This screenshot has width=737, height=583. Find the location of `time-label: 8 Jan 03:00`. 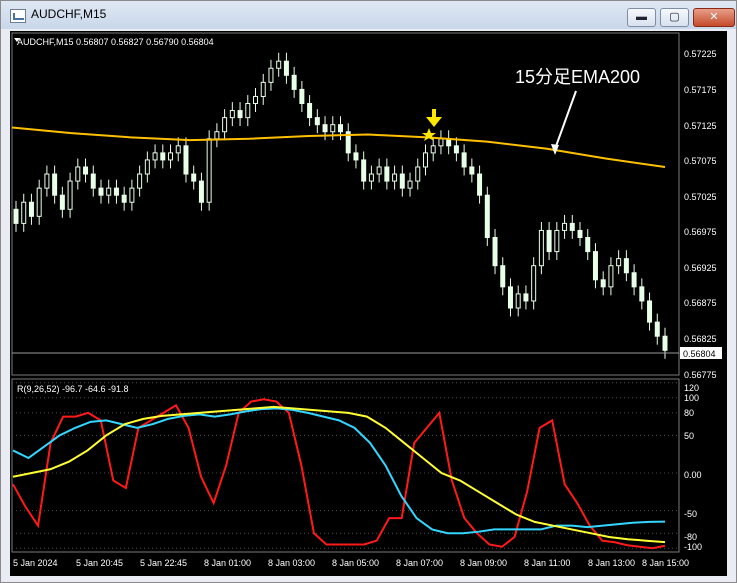

time-label: 8 Jan 03:00 is located at coordinates (291, 563).